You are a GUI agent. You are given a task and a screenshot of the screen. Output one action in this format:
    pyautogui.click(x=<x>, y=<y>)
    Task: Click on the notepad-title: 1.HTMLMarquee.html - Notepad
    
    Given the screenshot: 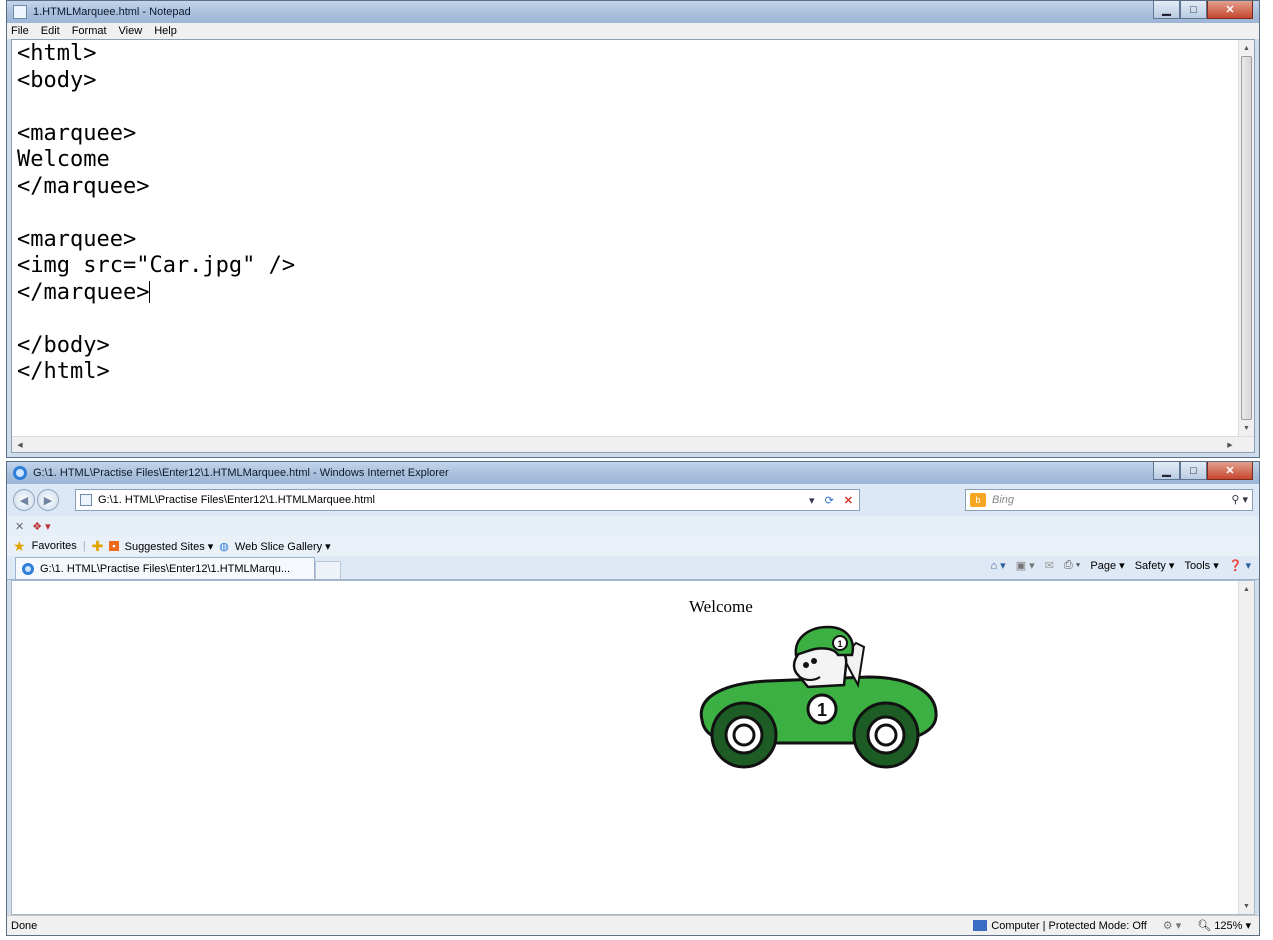 What is the action you would take?
    pyautogui.click(x=112, y=12)
    